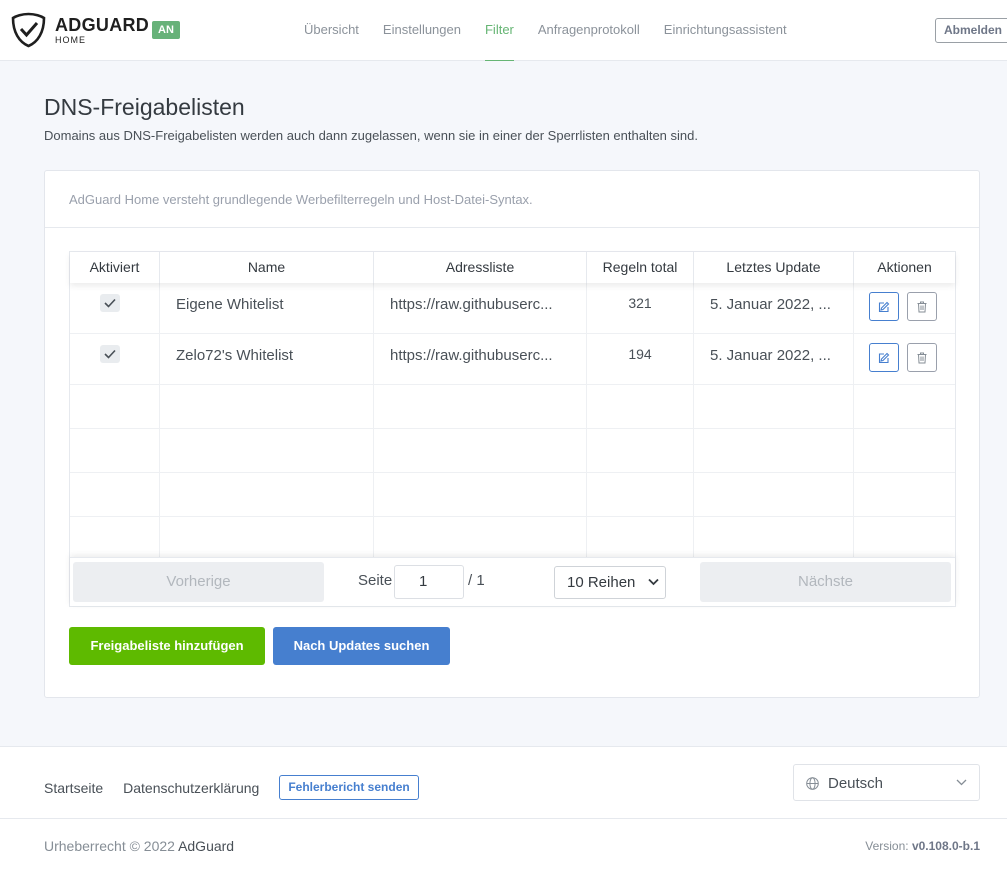 This screenshot has height=871, width=1007. I want to click on page-total: / 1, so click(476, 580).